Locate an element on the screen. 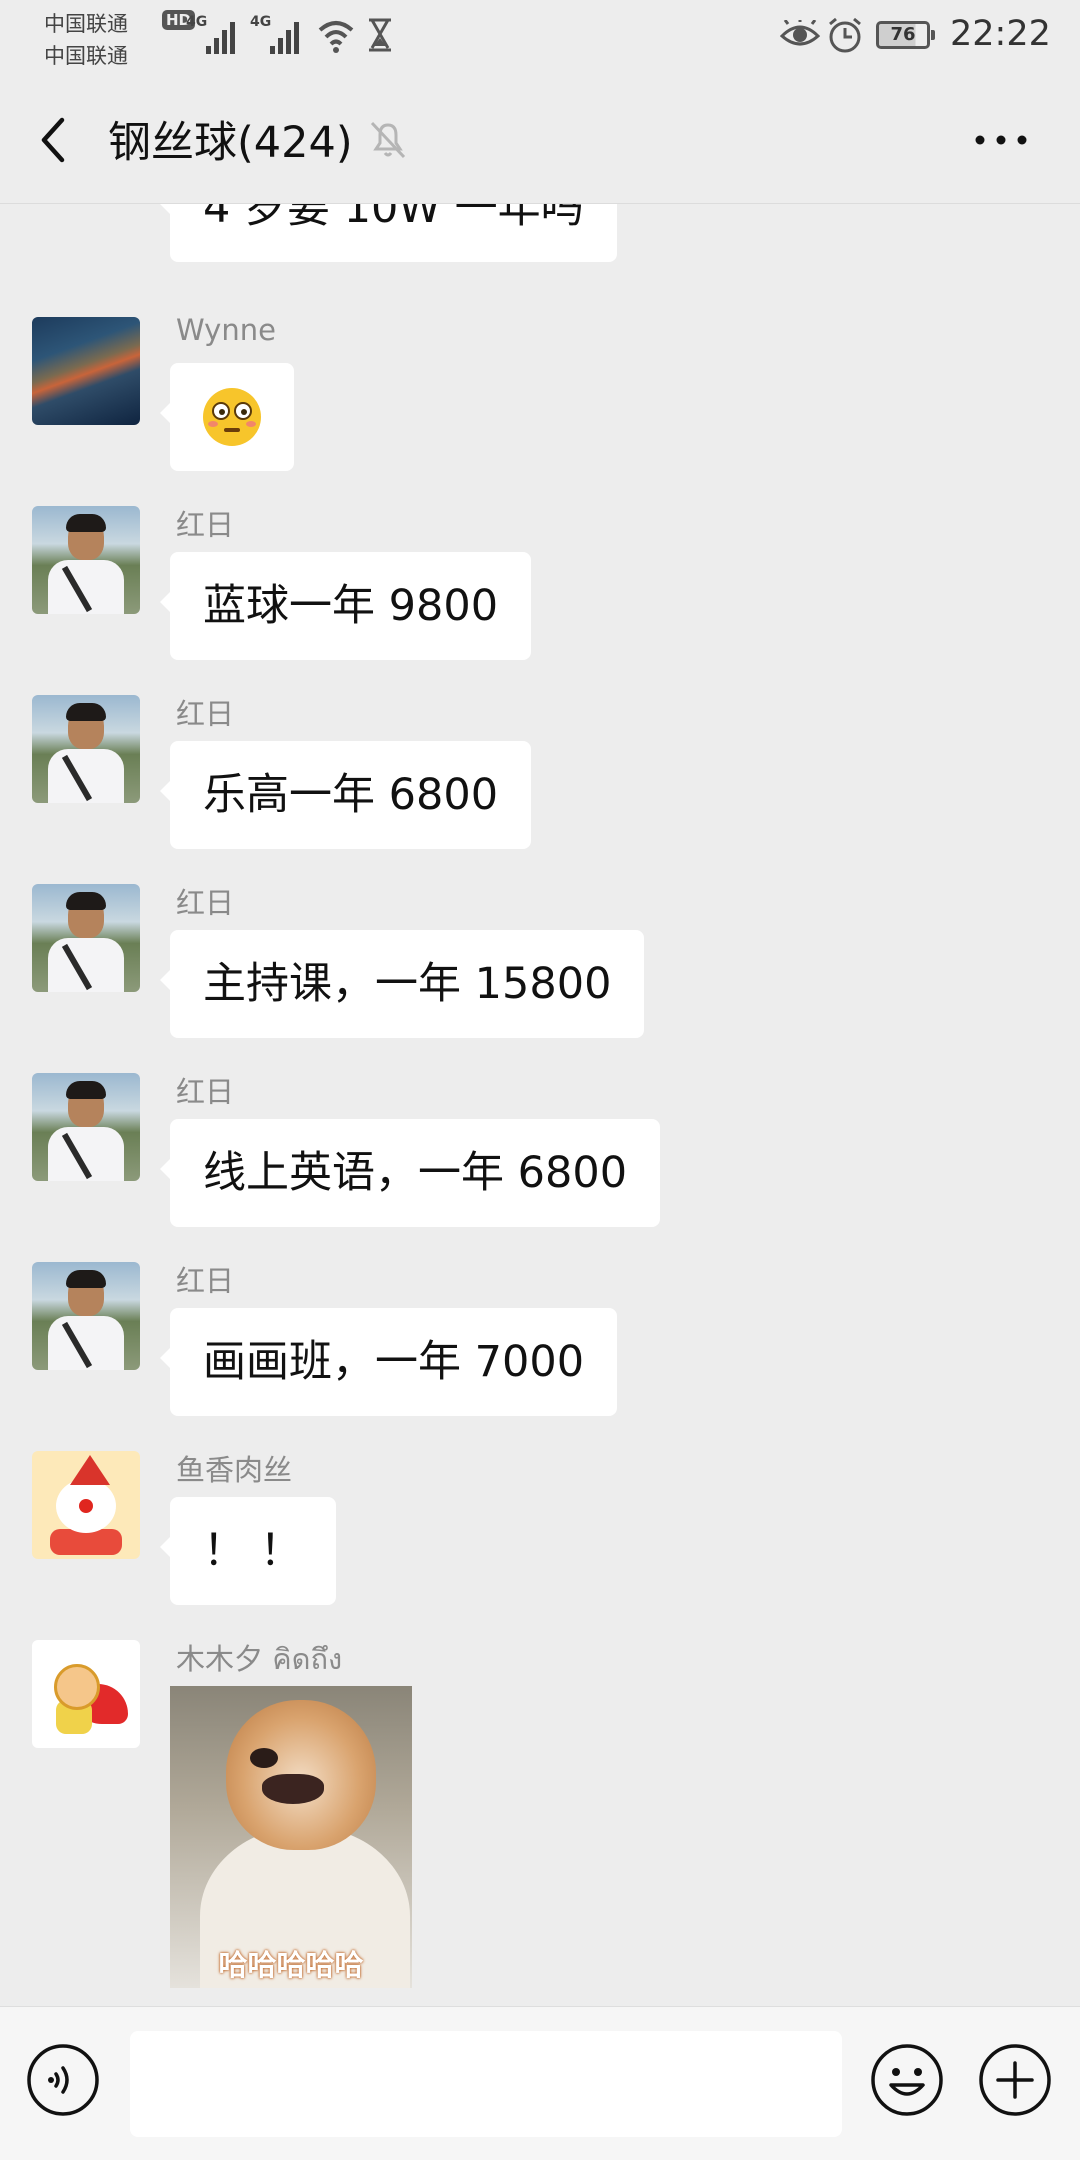 The width and height of the screenshot is (1080, 2160). mute-bell-icon is located at coordinates (388, 140).